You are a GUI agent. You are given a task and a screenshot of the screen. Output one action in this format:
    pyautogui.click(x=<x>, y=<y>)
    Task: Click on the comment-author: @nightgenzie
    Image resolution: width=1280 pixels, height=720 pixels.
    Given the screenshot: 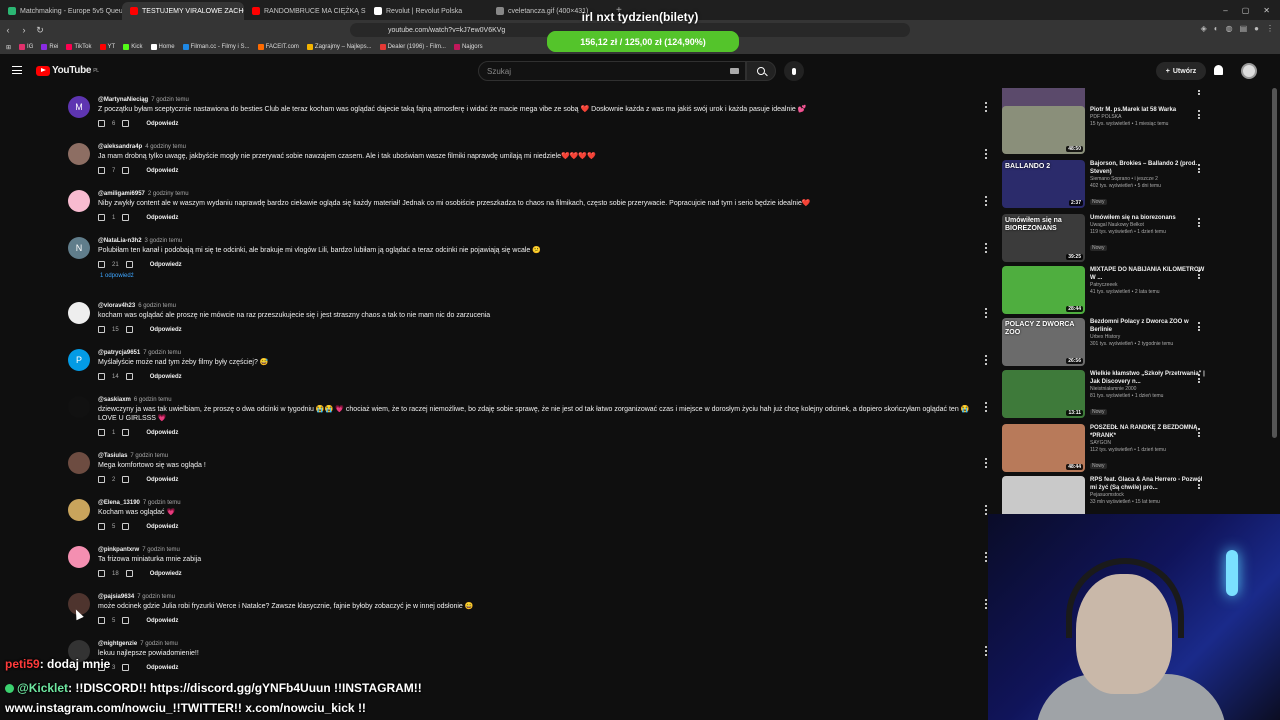 What is the action you would take?
    pyautogui.click(x=117, y=644)
    